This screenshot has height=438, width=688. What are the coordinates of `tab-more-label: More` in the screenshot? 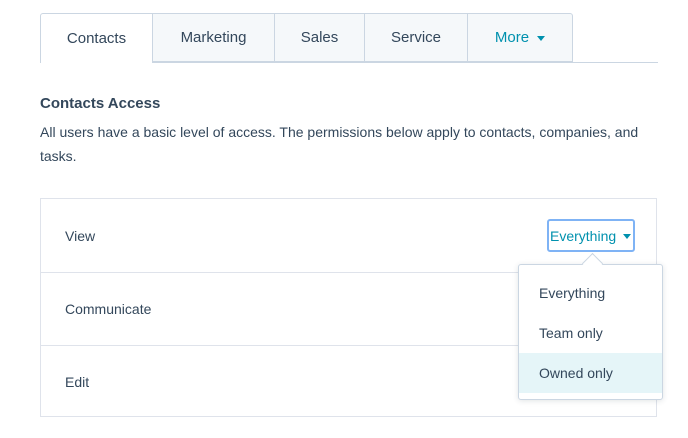 It's located at (512, 37).